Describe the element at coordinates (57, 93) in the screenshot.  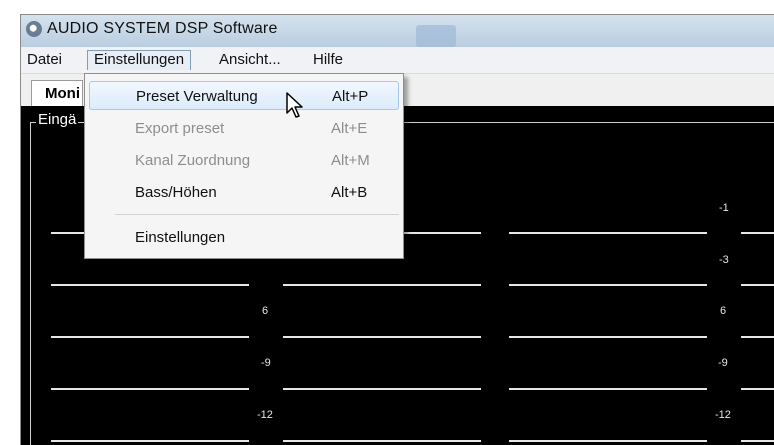
I see `tab-monitor: Moni` at that location.